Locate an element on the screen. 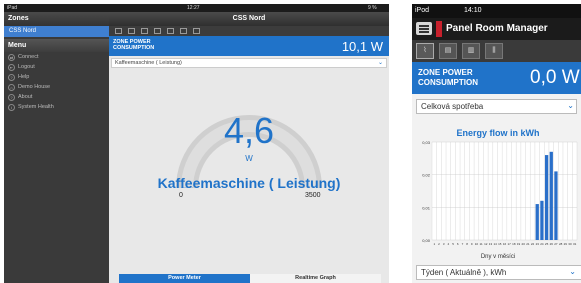 The height and width of the screenshot is (283, 581). chart-x-tick-label: 16 is located at coordinates (505, 244).